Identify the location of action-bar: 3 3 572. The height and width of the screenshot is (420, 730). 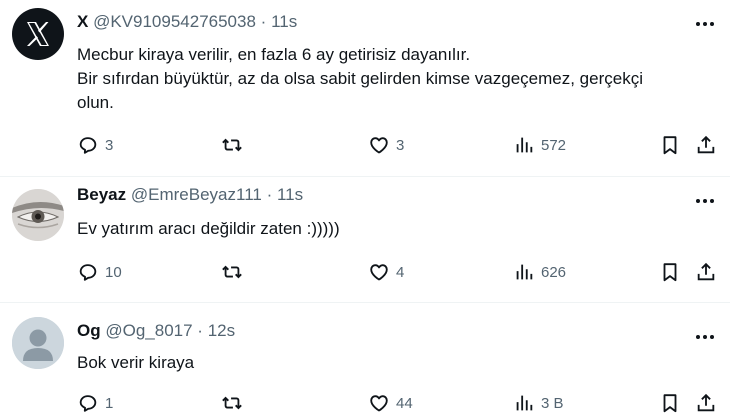
(397, 146).